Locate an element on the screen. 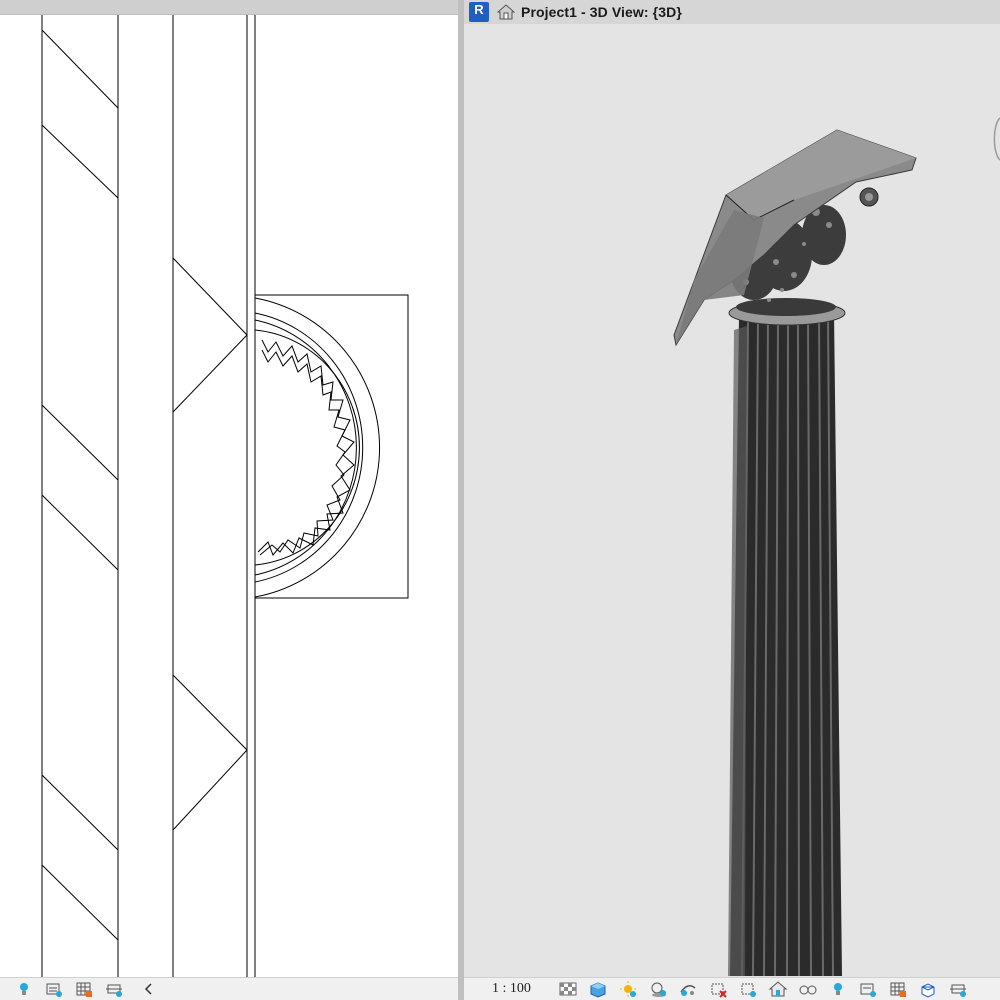  shadows-icon is located at coordinates (658, 989).